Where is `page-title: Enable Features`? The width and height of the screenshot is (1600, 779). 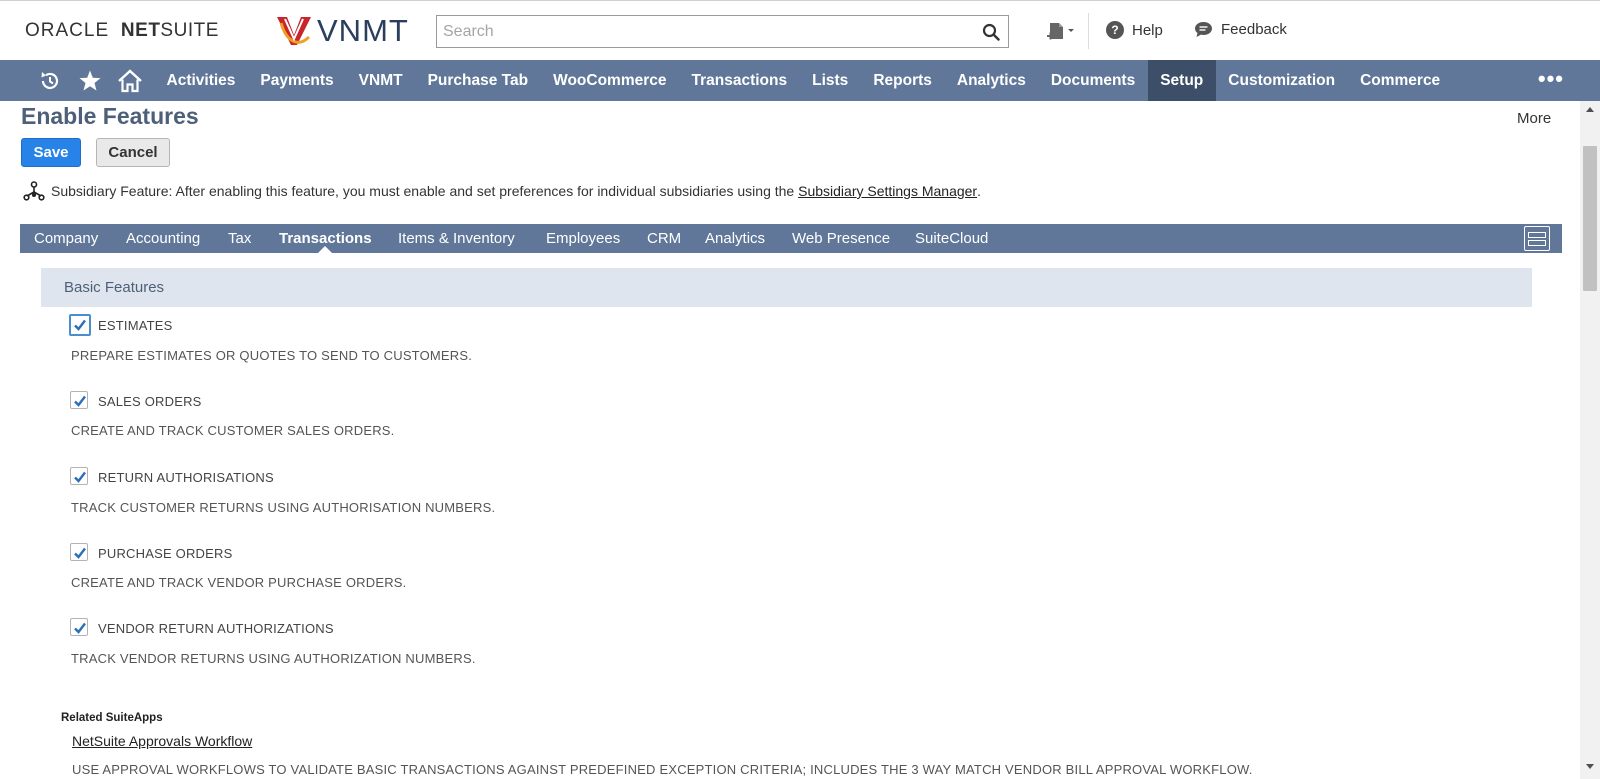
page-title: Enable Features is located at coordinates (110, 116).